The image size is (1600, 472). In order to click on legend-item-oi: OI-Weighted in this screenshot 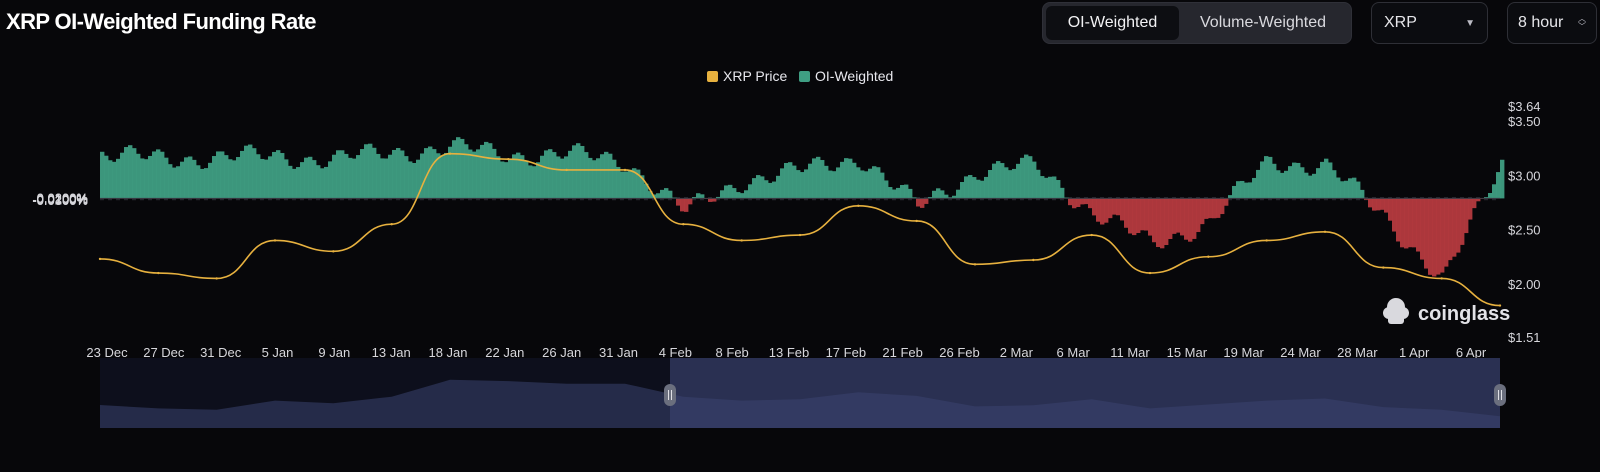, I will do `click(846, 76)`.